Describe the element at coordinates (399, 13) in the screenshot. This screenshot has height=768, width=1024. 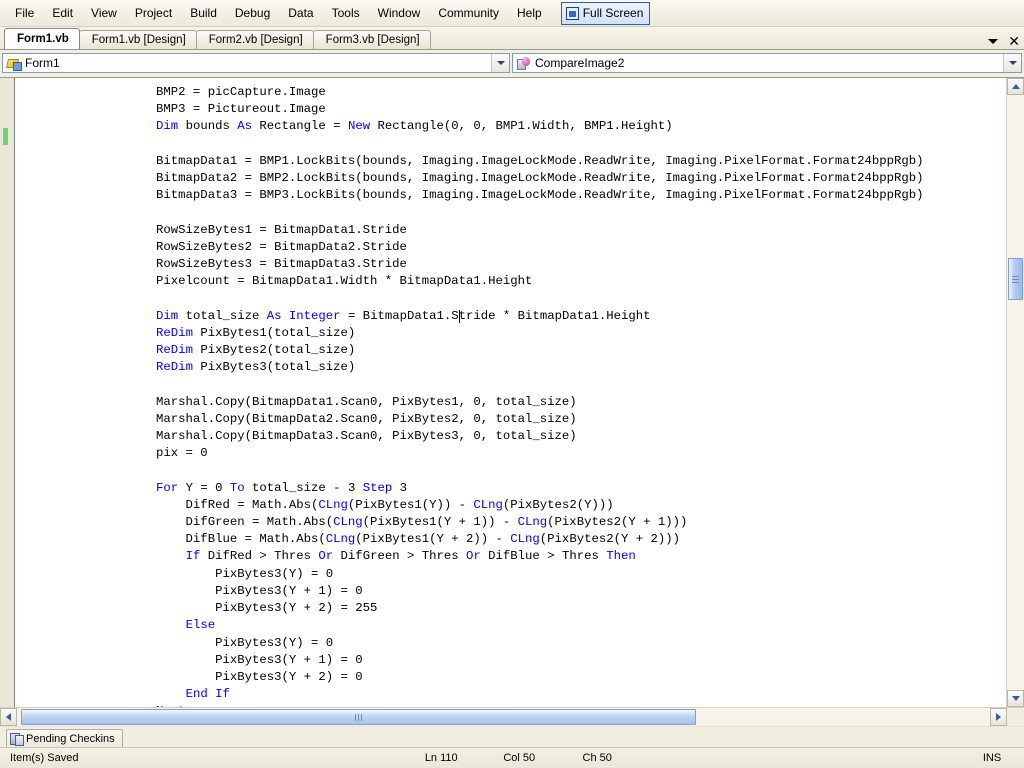
I see `menu-item-window: Window` at that location.